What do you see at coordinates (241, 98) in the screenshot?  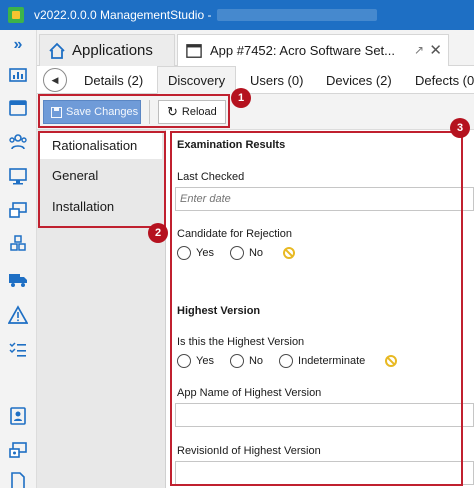 I see `callout-badge-1: 1` at bounding box center [241, 98].